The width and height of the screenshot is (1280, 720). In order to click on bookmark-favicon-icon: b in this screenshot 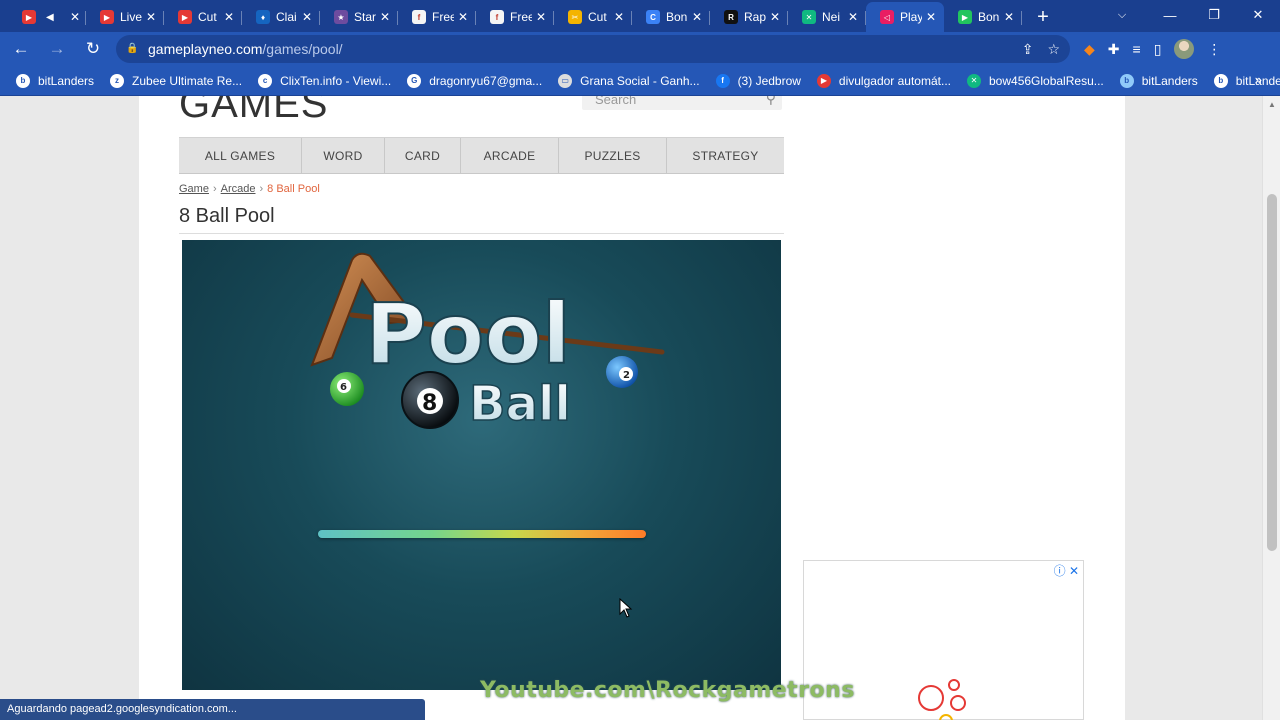, I will do `click(1126, 80)`.